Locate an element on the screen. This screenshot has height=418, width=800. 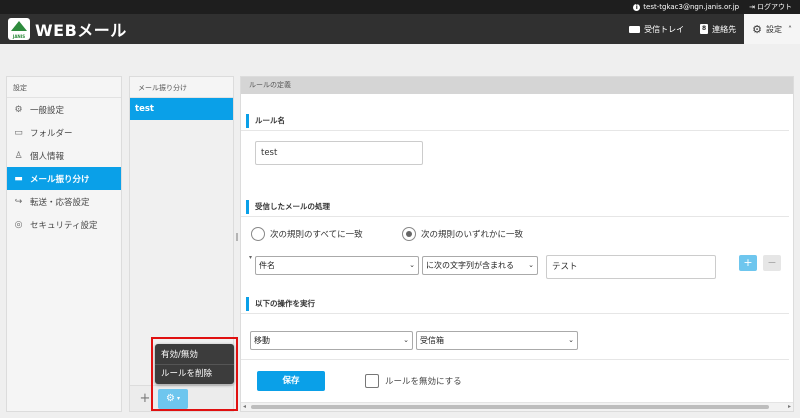
info-icon: i is located at coordinates (637, 7).